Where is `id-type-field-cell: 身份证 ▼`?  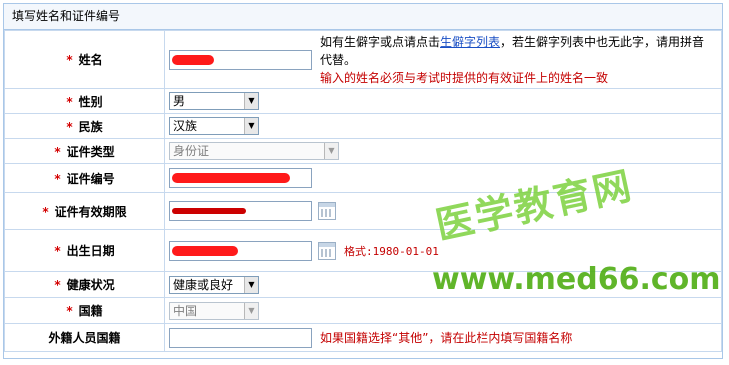
id-type-field-cell: 身份证 ▼ is located at coordinates (443, 151).